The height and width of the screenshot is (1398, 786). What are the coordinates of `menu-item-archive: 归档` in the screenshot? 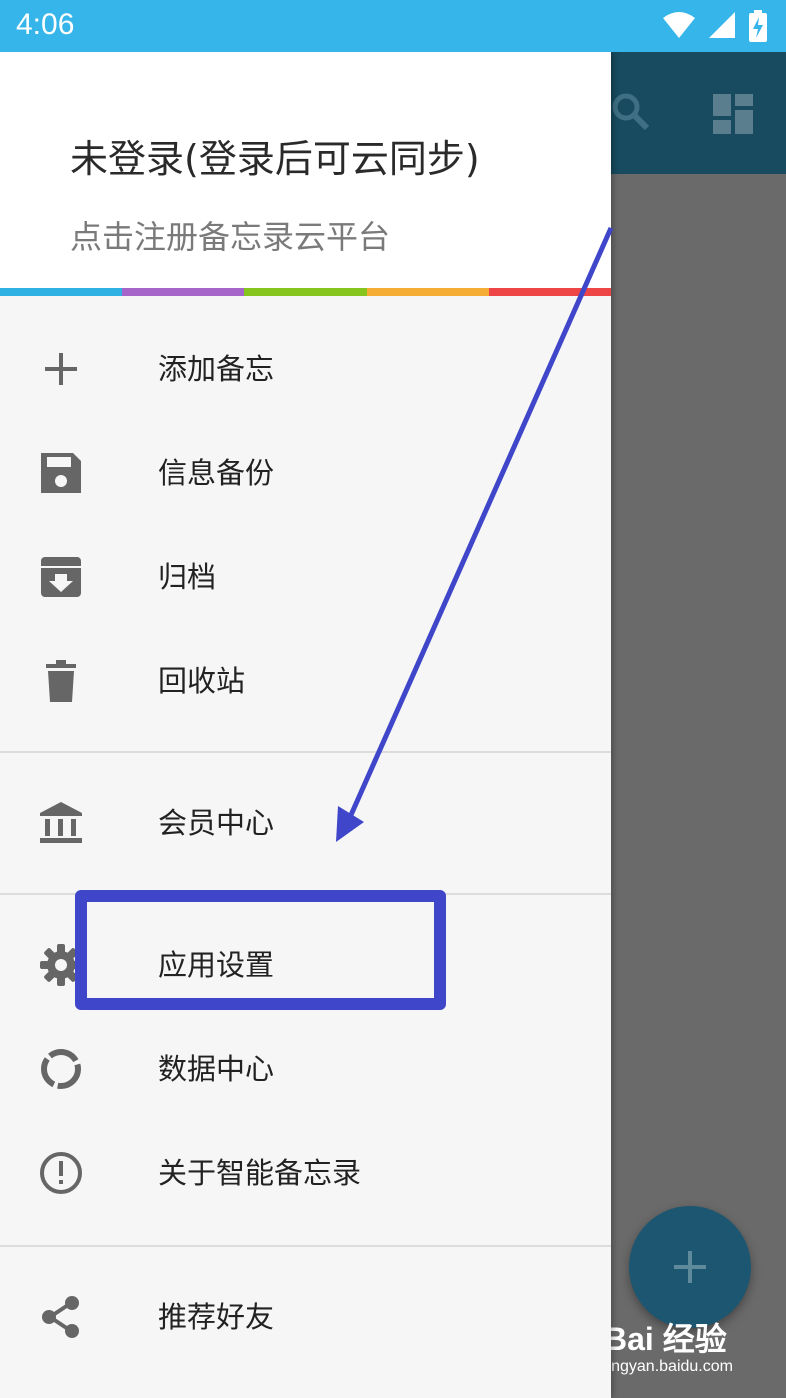 It's located at (305, 576).